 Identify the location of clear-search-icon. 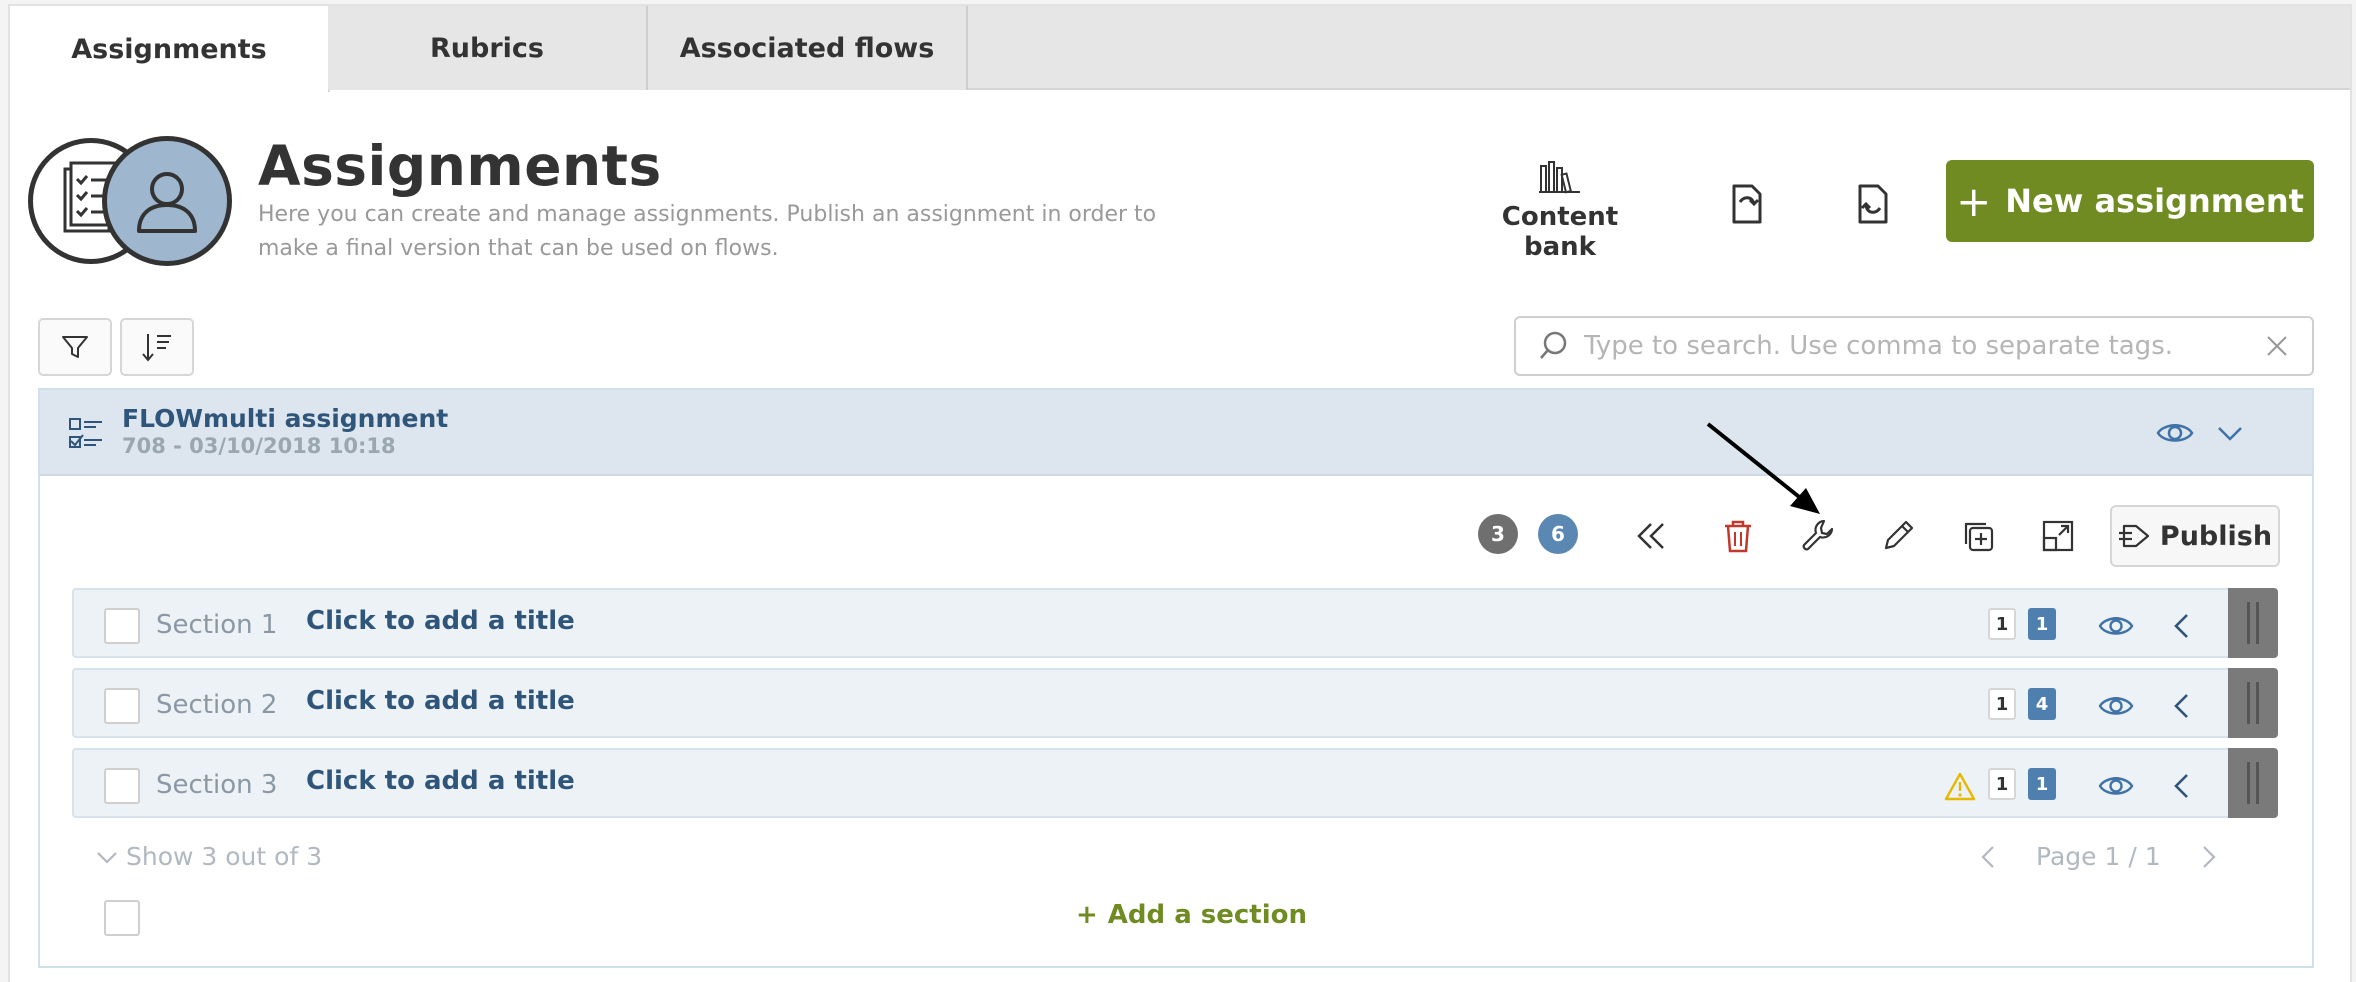
(2277, 346).